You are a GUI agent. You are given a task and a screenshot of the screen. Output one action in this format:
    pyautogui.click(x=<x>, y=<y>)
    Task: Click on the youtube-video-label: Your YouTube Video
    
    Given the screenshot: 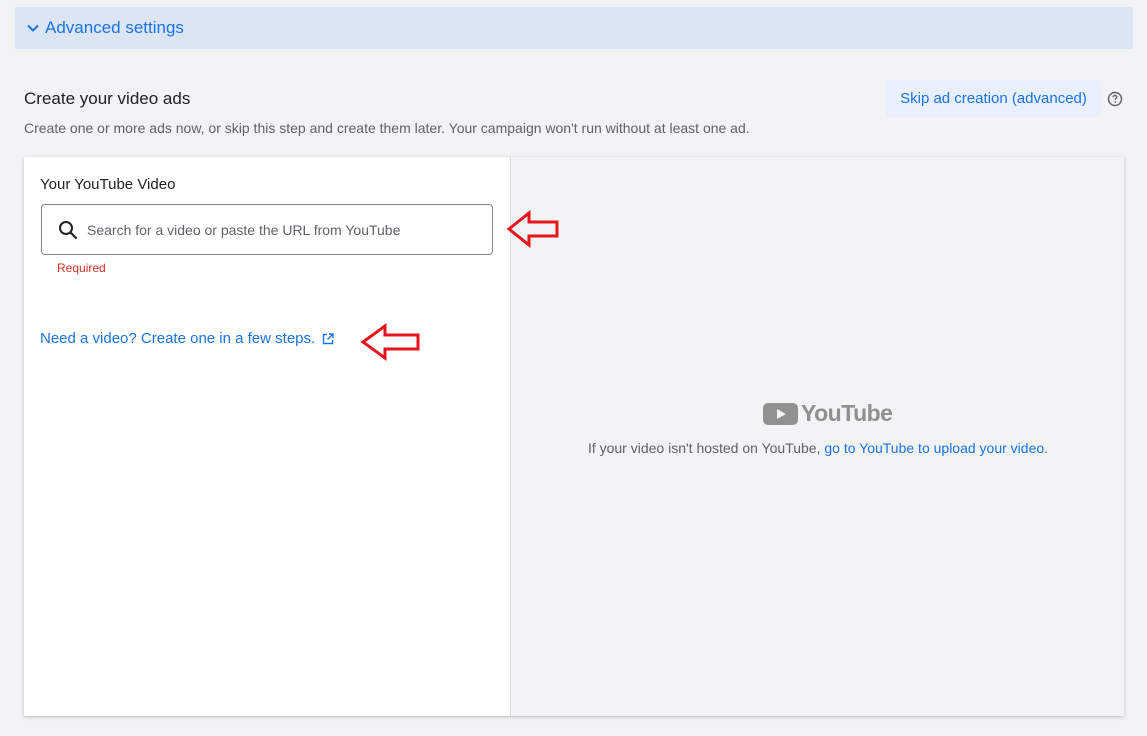 What is the action you would take?
    pyautogui.click(x=108, y=184)
    